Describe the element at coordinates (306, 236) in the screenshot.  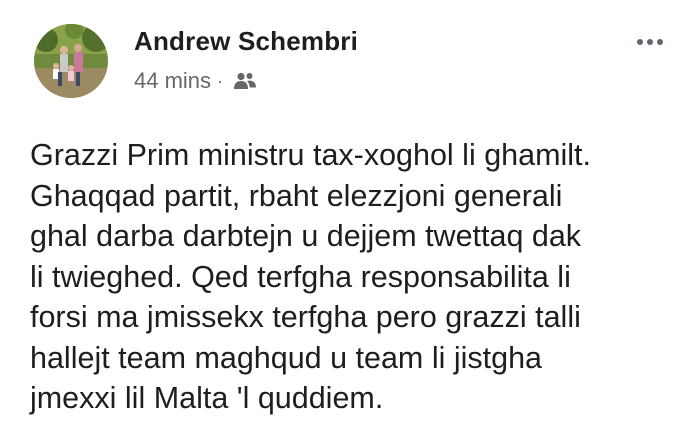
I see `post-body-line: ghal darba darbtejn u dejjem twettaq dak` at that location.